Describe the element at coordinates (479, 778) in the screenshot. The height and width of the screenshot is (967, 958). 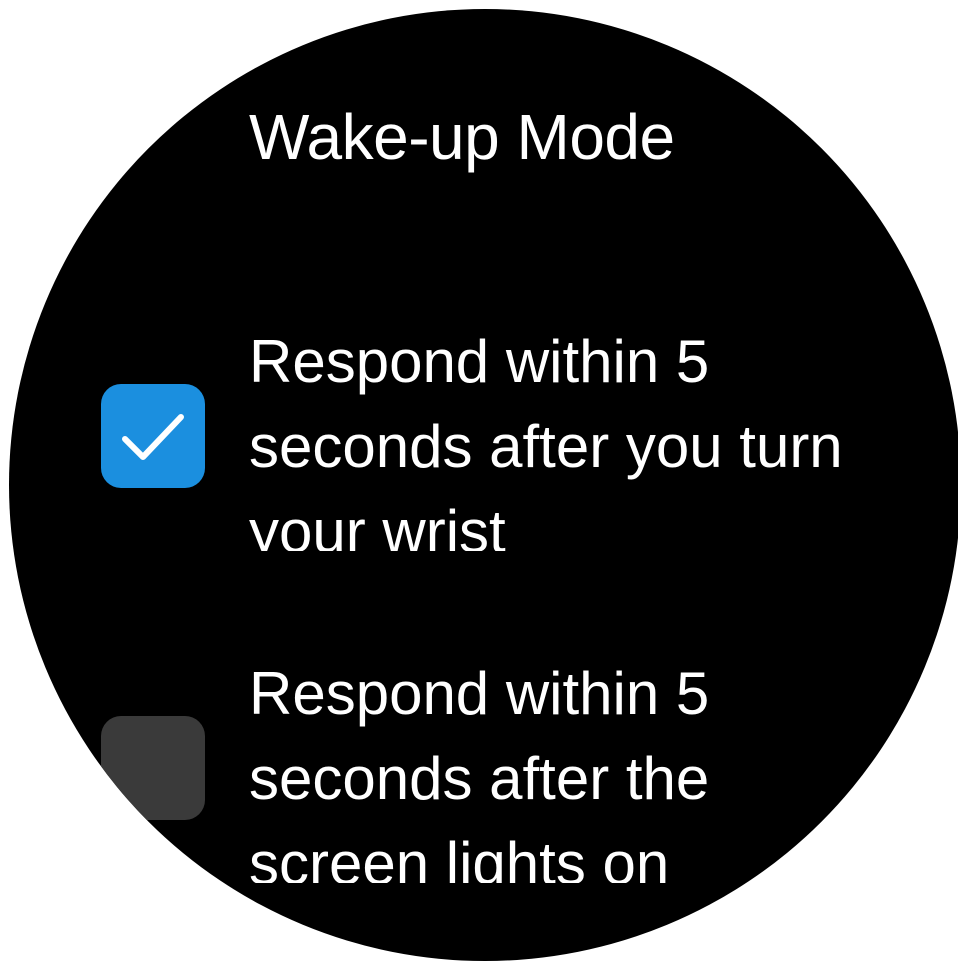
I see `option-label-line: seconds after the` at that location.